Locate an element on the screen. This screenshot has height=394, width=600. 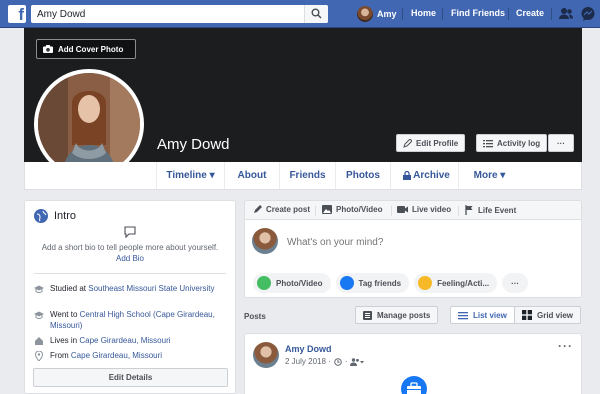
friend-requests-icon is located at coordinates (566, 14).